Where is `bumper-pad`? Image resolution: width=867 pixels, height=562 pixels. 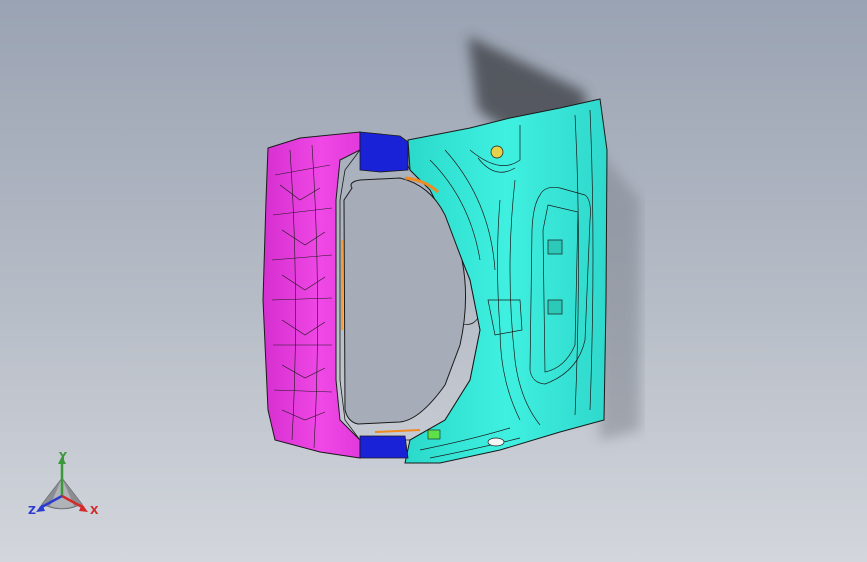 bumper-pad is located at coordinates (434, 434).